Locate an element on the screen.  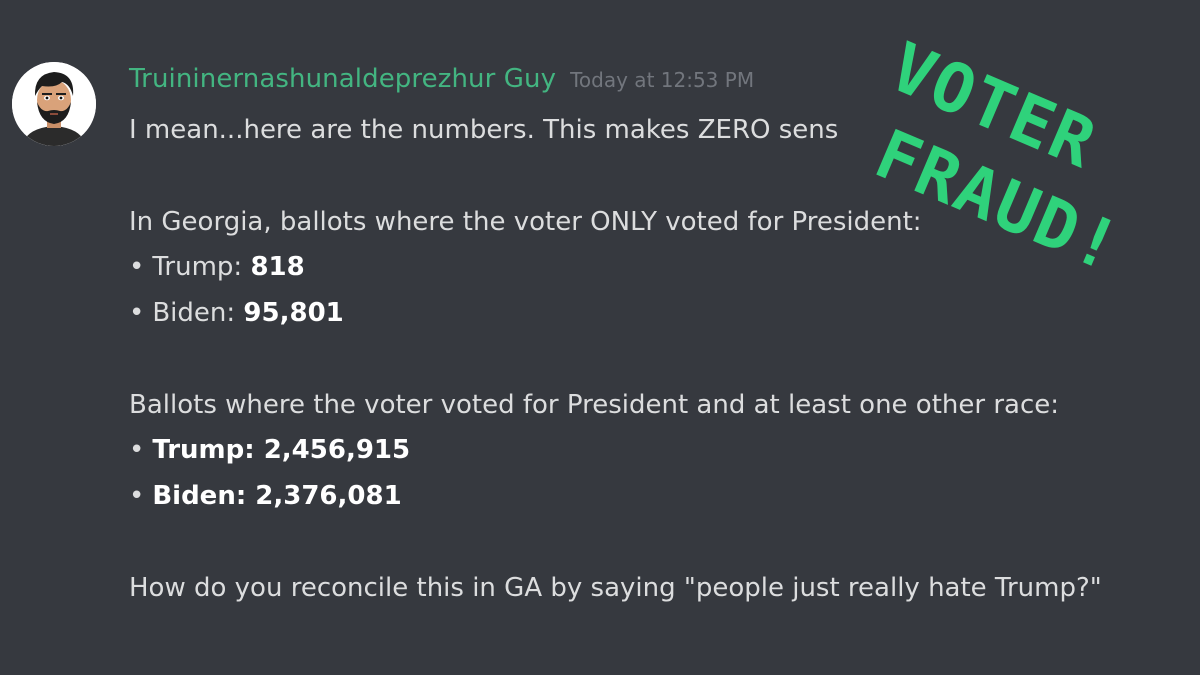
other-trump-value: Trump: 2,456,915 is located at coordinates (281, 450).